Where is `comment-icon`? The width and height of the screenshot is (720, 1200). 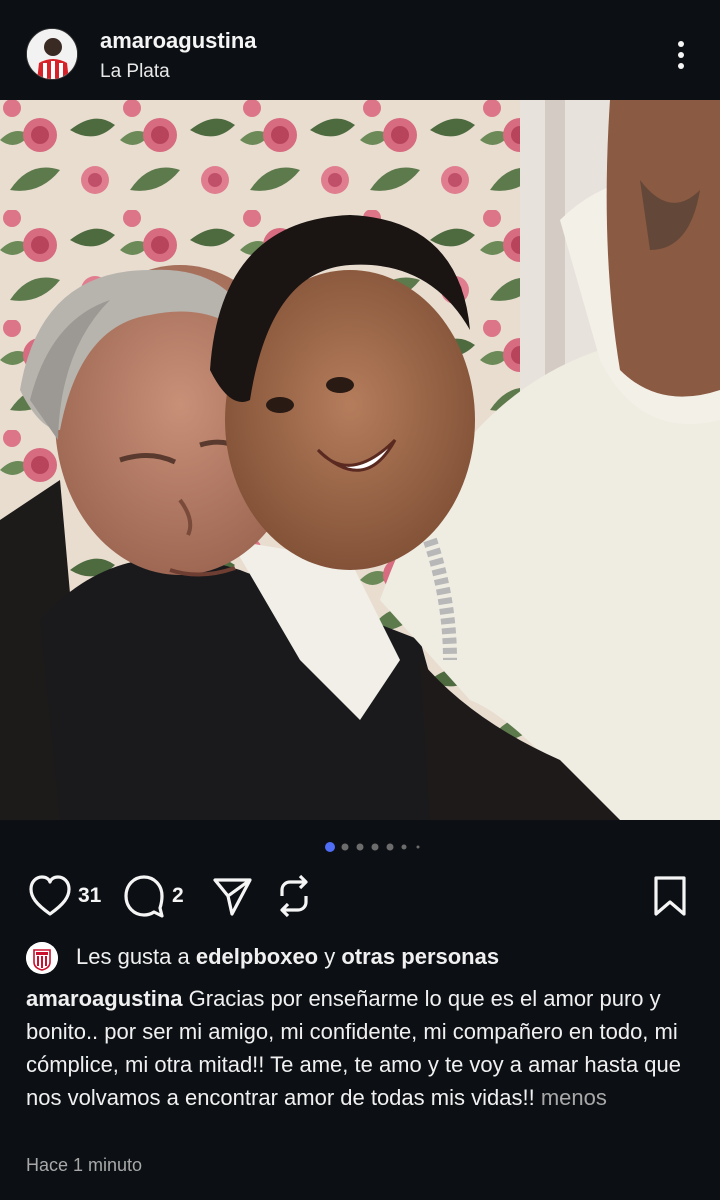 comment-icon is located at coordinates (144, 896).